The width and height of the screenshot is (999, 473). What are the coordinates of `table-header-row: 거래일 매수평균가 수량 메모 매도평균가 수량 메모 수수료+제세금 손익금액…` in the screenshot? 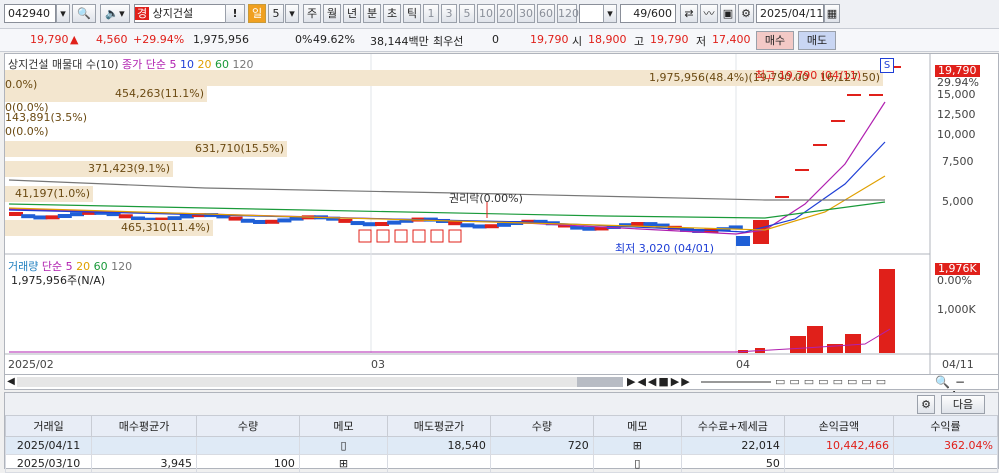 It's located at (501, 426).